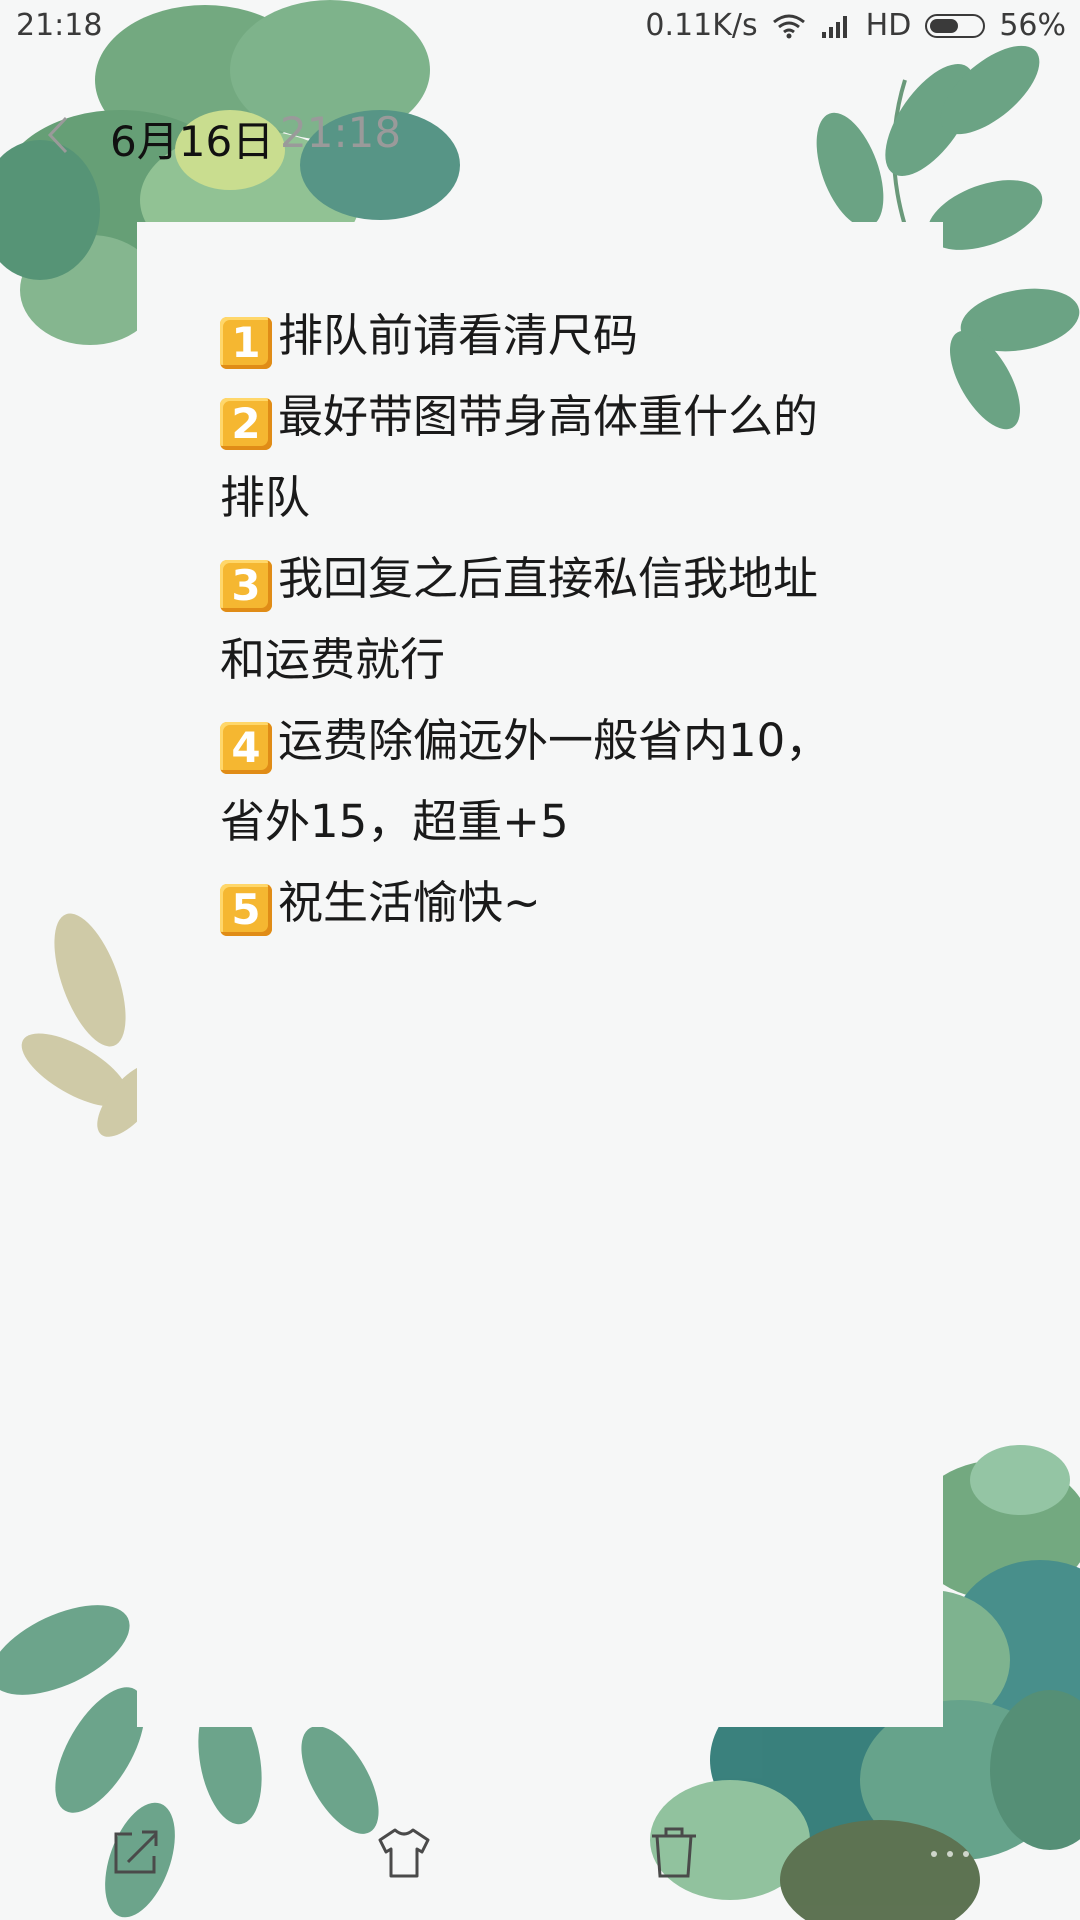  I want to click on battery-fill, so click(944, 25).